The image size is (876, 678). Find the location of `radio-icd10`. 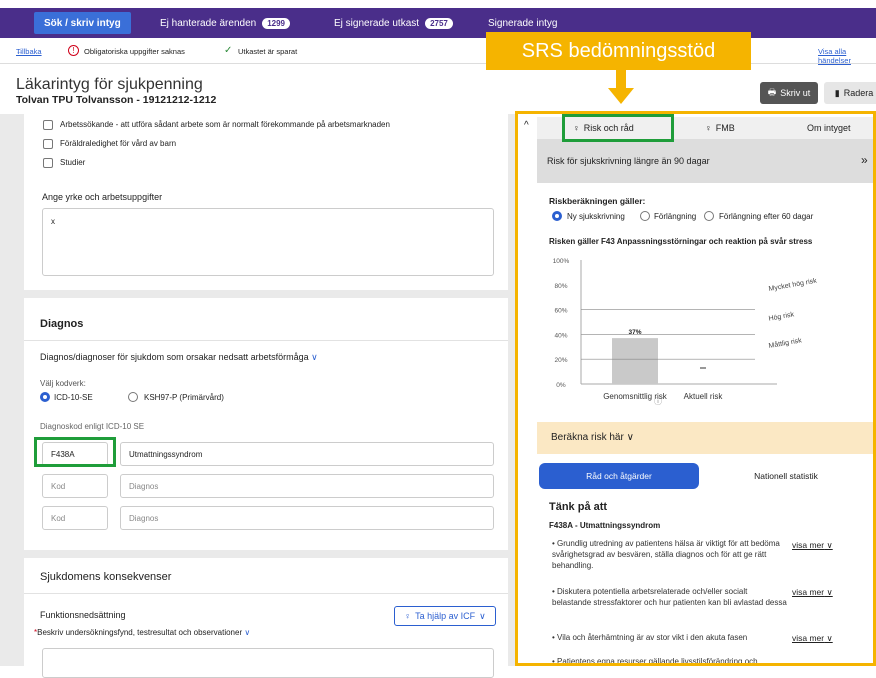

radio-icd10 is located at coordinates (45, 397).